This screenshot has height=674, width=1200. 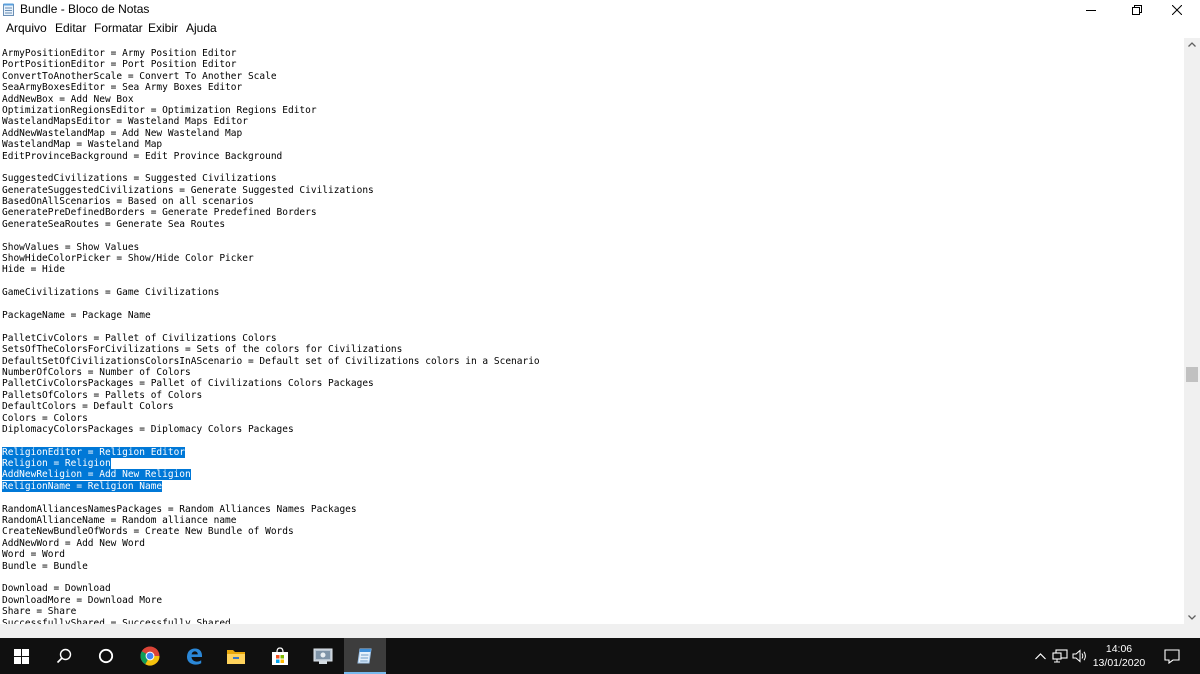 I want to click on search-button, so click(x=64, y=656).